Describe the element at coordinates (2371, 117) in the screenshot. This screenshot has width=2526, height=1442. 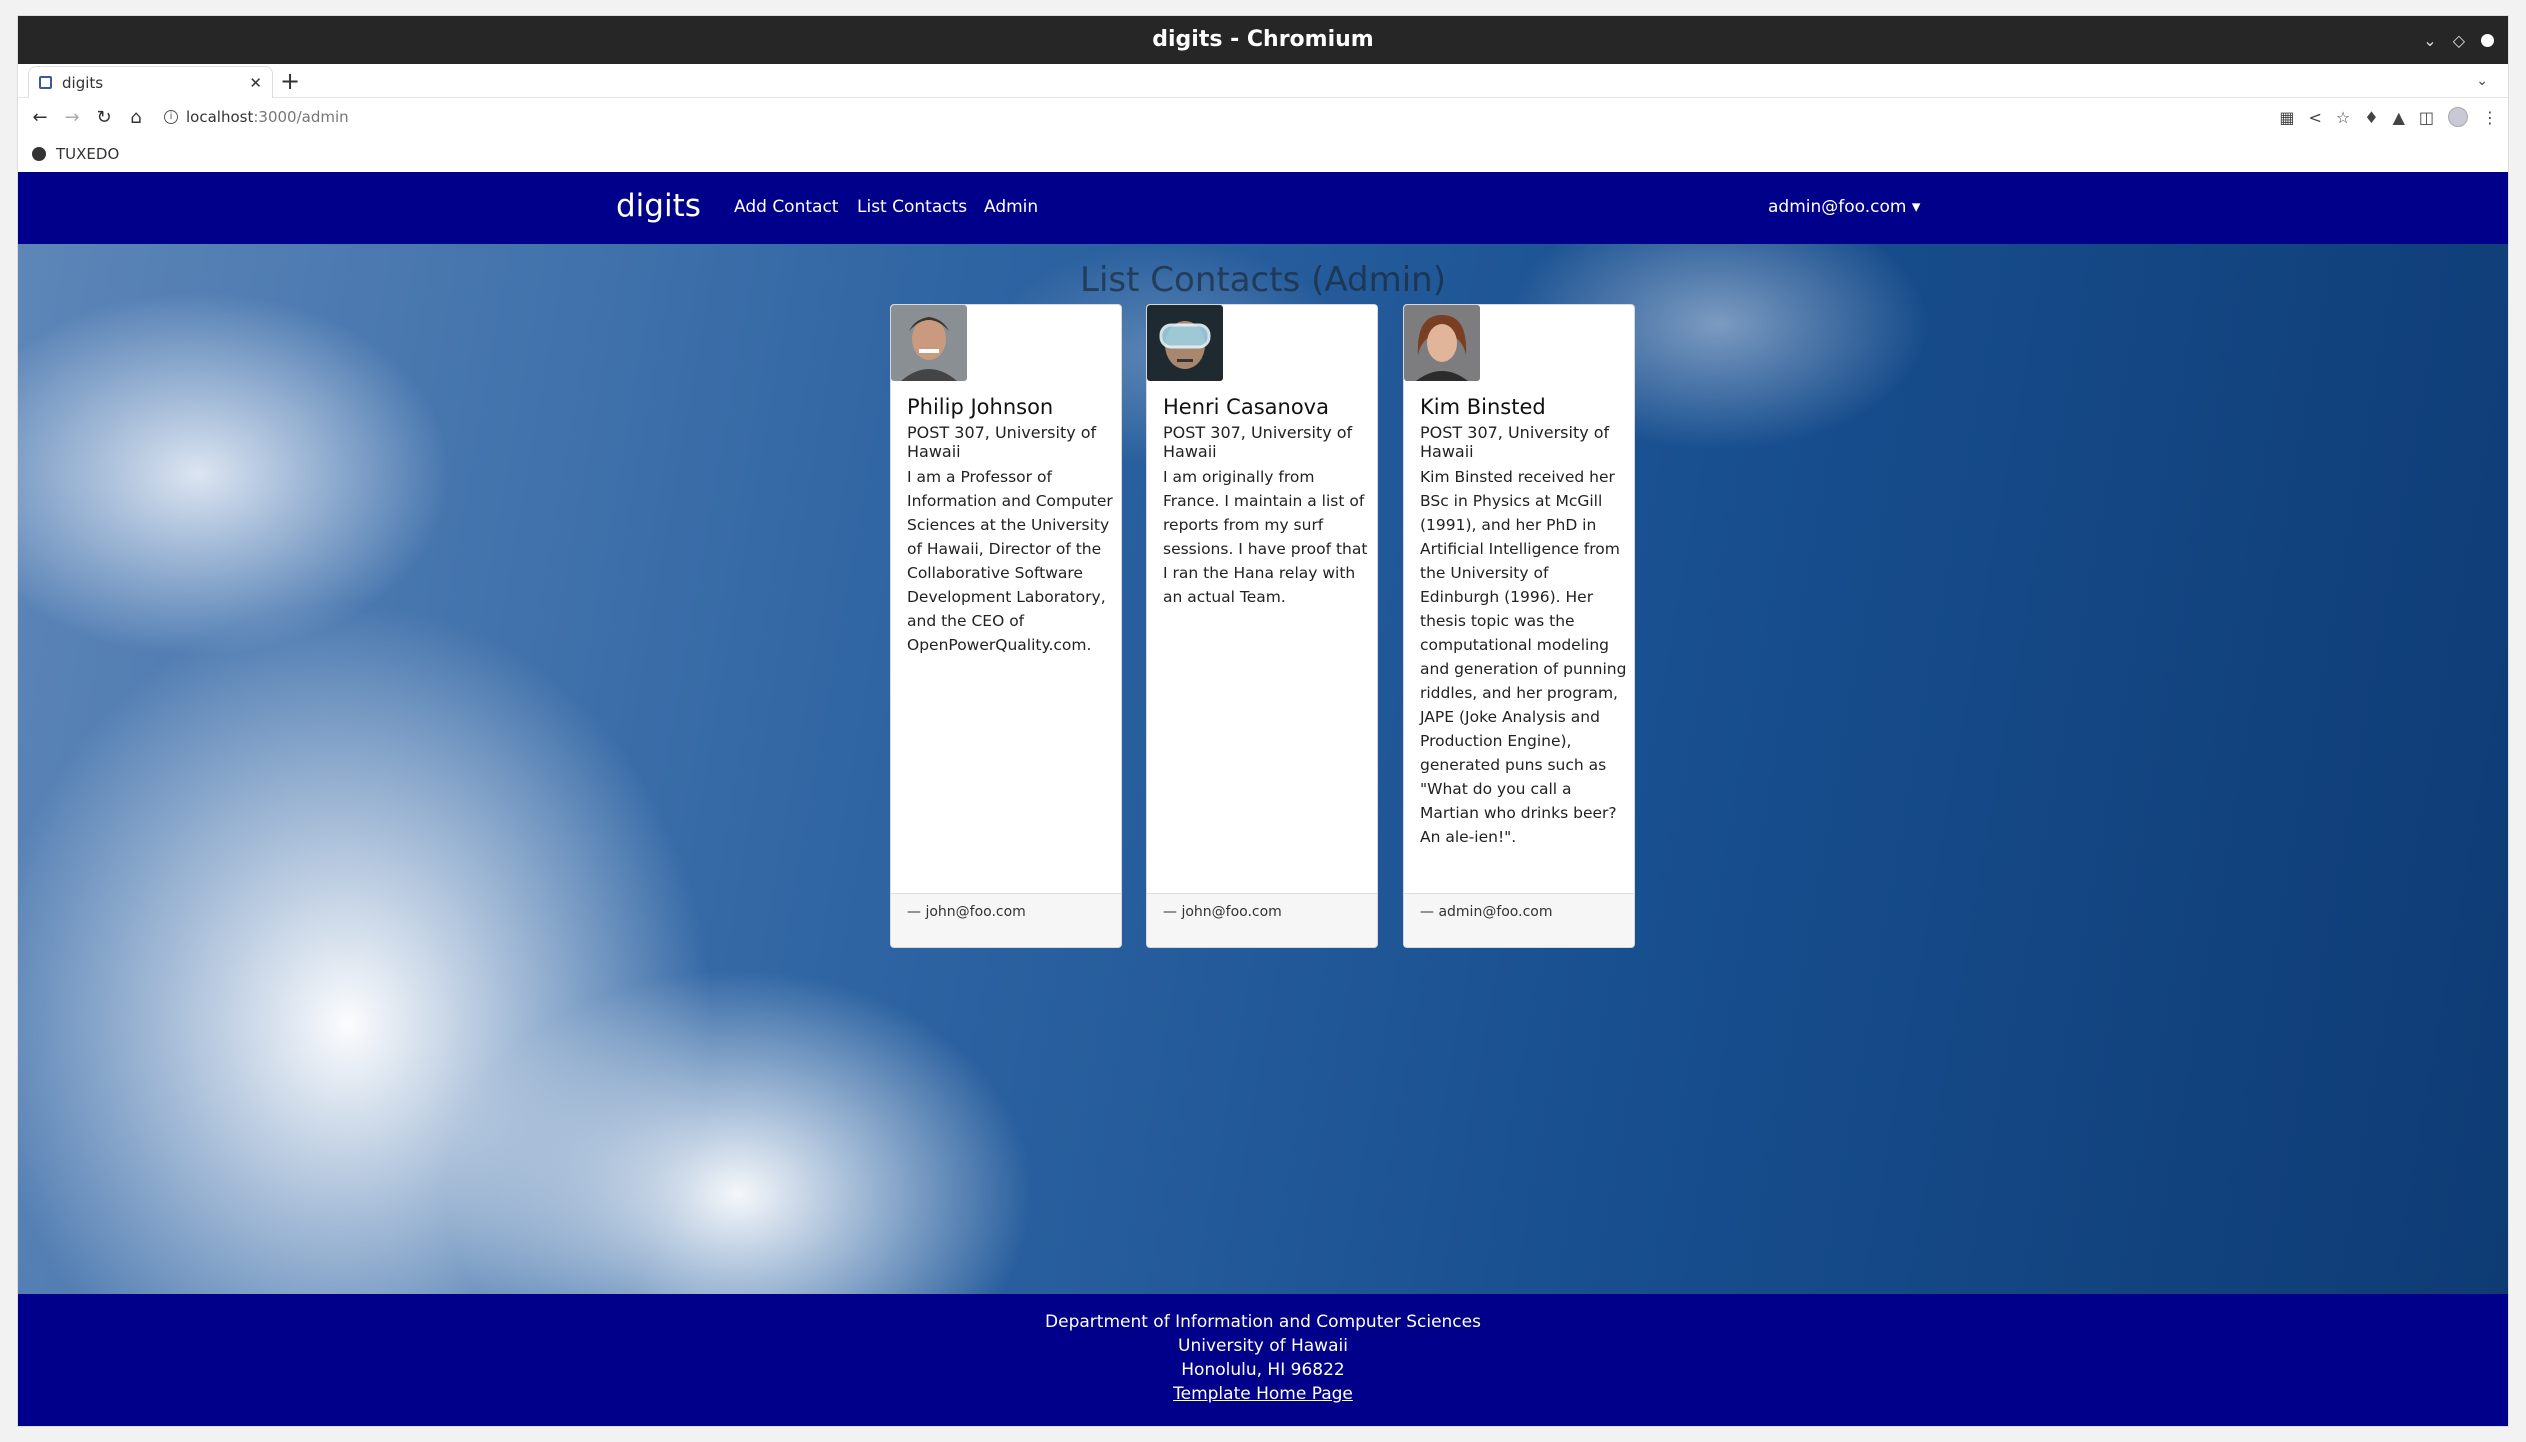
I see `extensions-puzzle-icon: ♦` at that location.